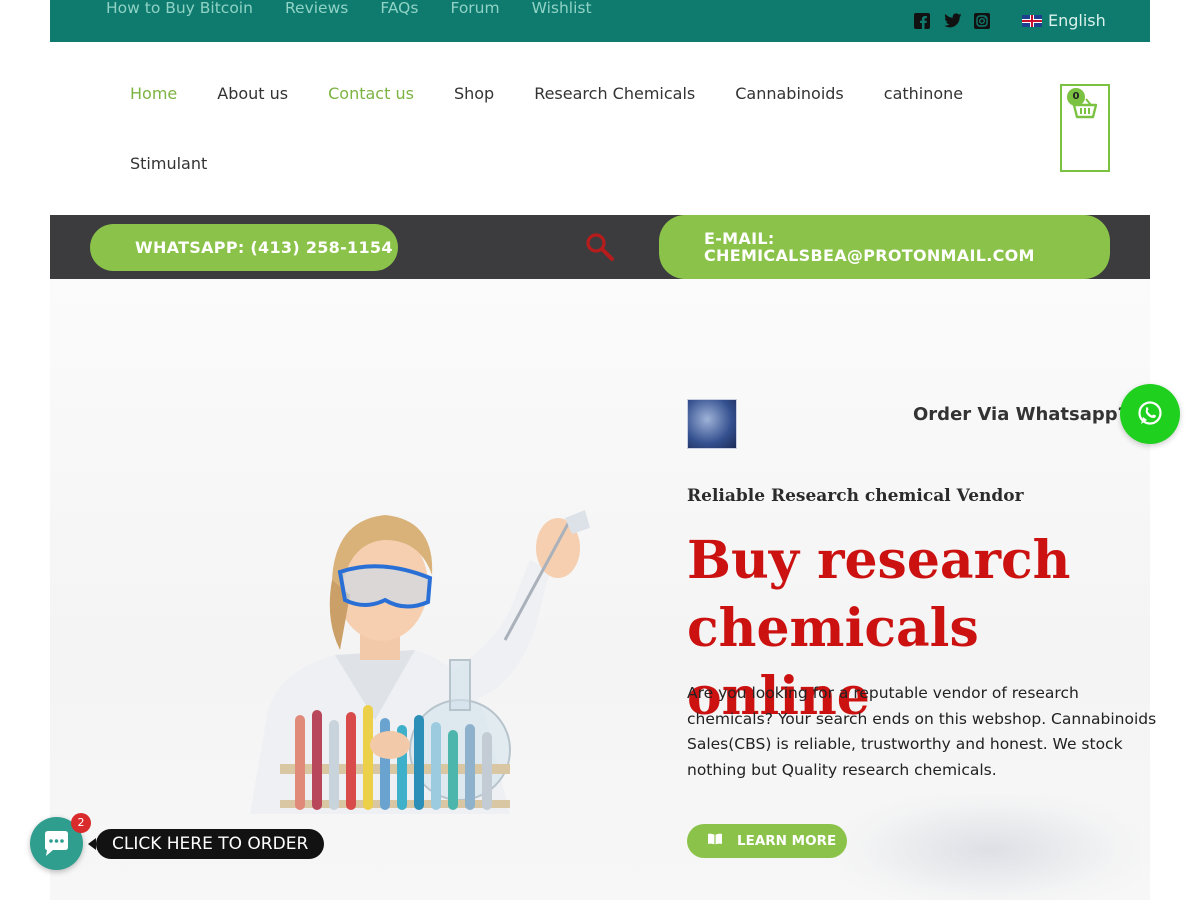  Describe the element at coordinates (869, 255) in the screenshot. I see `email-address: CHEMICALSBEA@PROTONMAIL.COM` at that location.